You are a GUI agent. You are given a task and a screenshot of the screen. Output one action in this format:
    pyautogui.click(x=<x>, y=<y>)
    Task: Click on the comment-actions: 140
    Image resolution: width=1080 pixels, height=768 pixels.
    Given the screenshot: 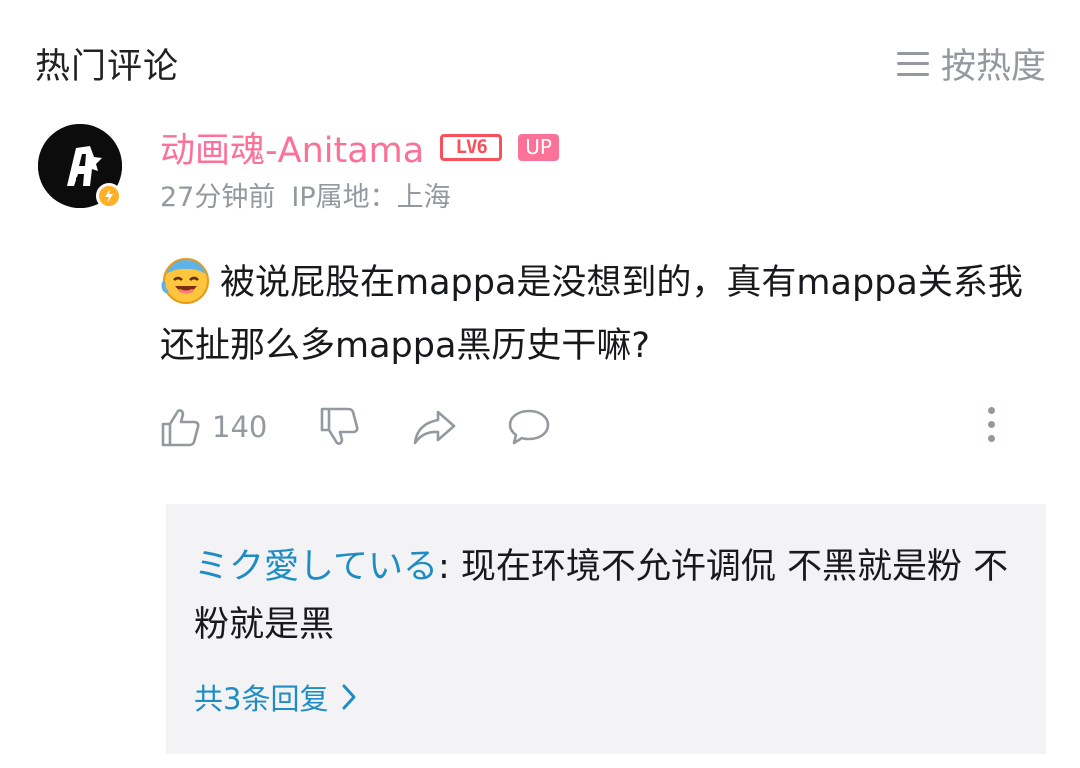 What is the action you would take?
    pyautogui.click(x=355, y=427)
    